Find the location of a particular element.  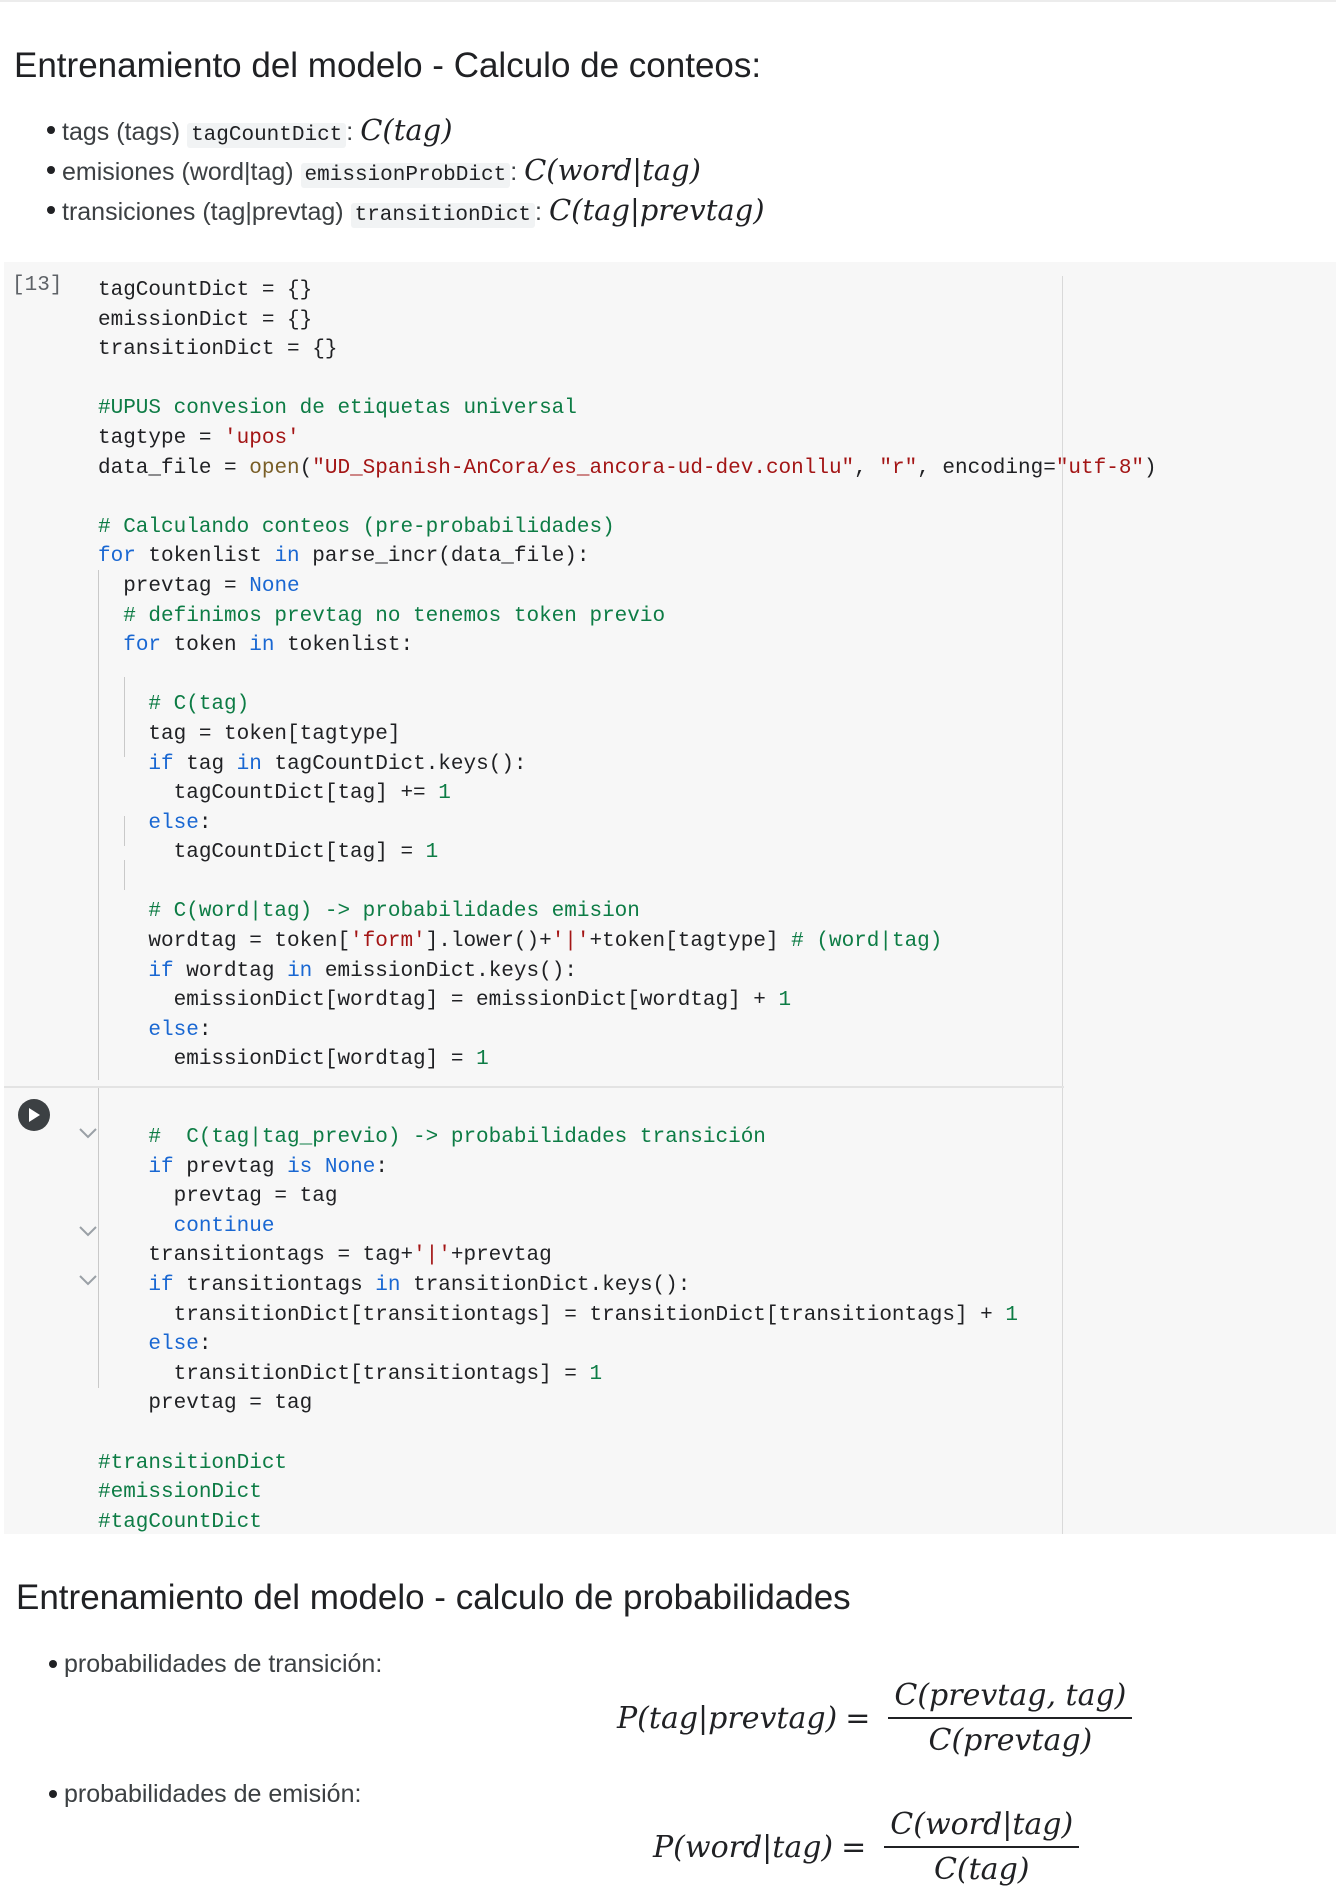

code-line: if wordtag in emissionDict.keys(): is located at coordinates (362, 971).